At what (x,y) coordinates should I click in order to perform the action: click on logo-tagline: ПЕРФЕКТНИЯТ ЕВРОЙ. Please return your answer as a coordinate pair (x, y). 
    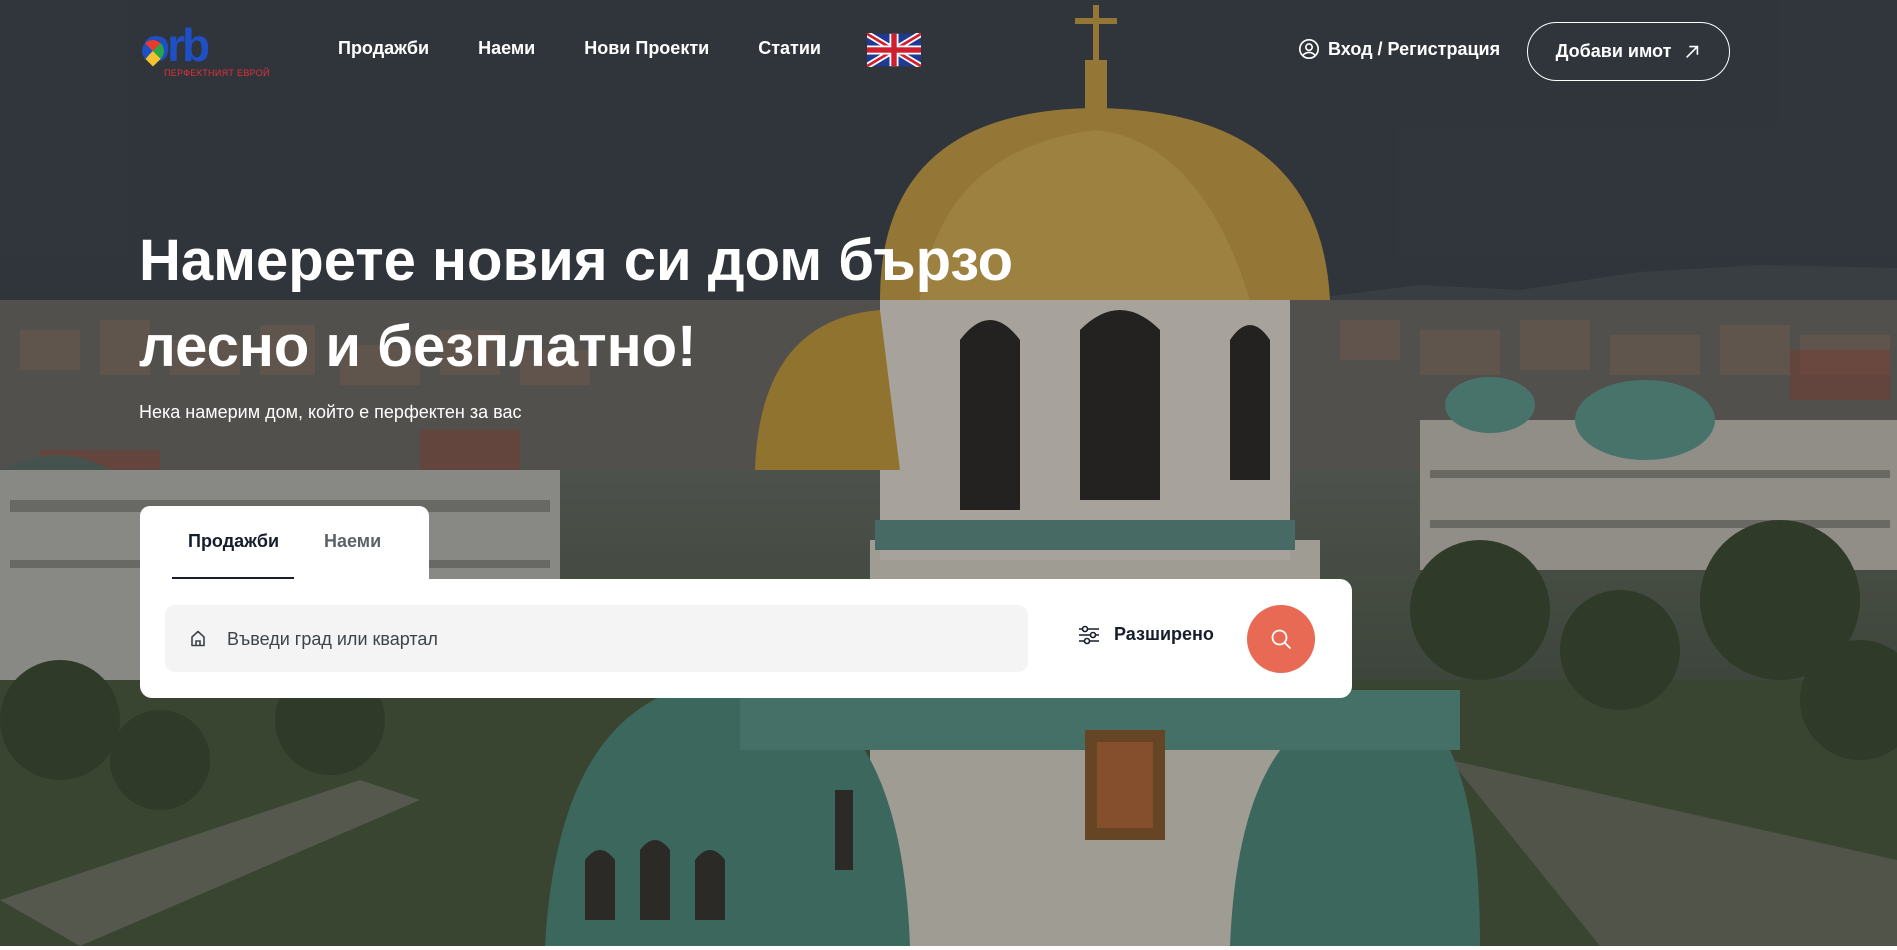
    Looking at the image, I should click on (217, 73).